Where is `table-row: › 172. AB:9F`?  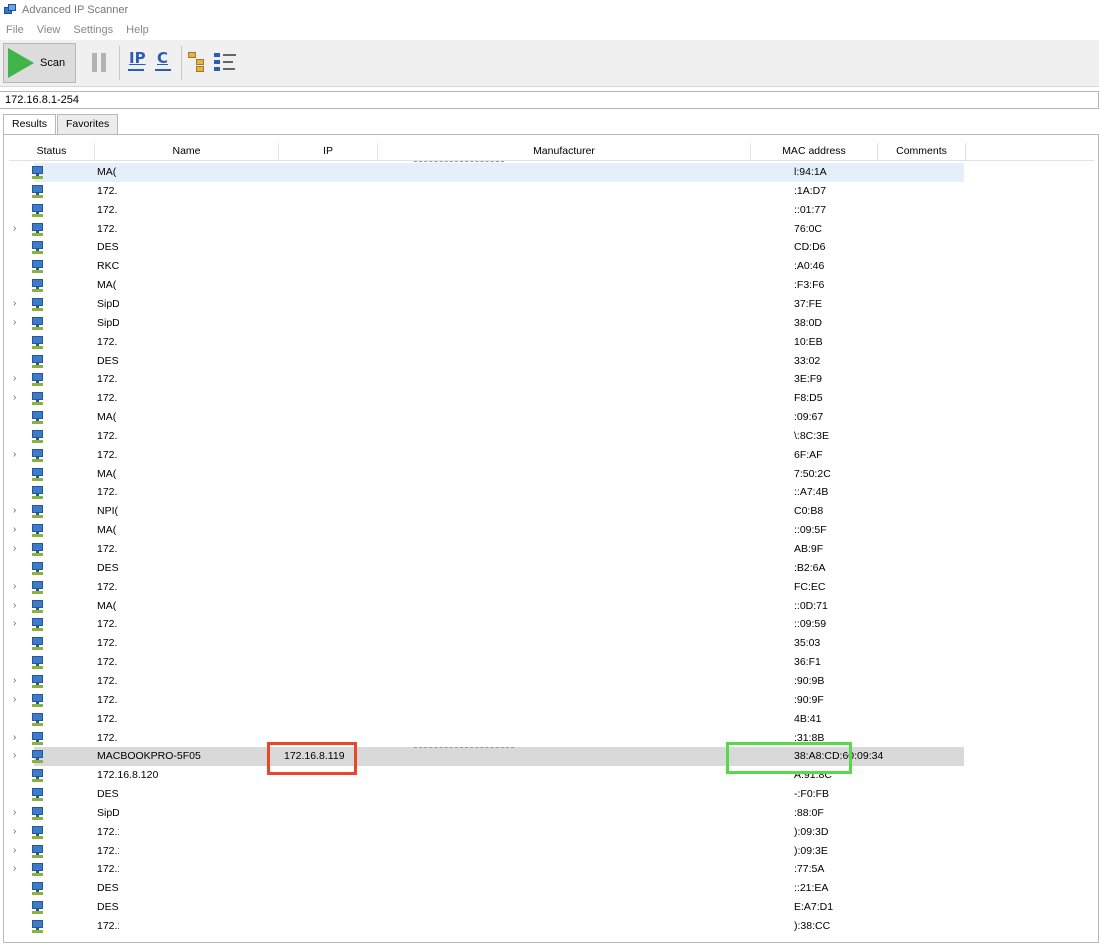 table-row: › 172. AB:9F is located at coordinates (484, 549).